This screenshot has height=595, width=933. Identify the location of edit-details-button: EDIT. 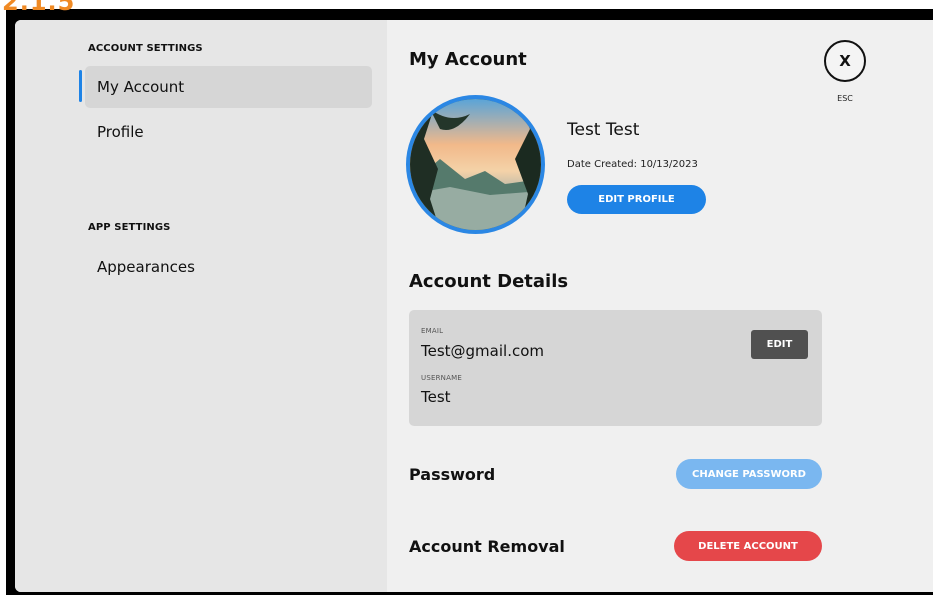
(779, 344).